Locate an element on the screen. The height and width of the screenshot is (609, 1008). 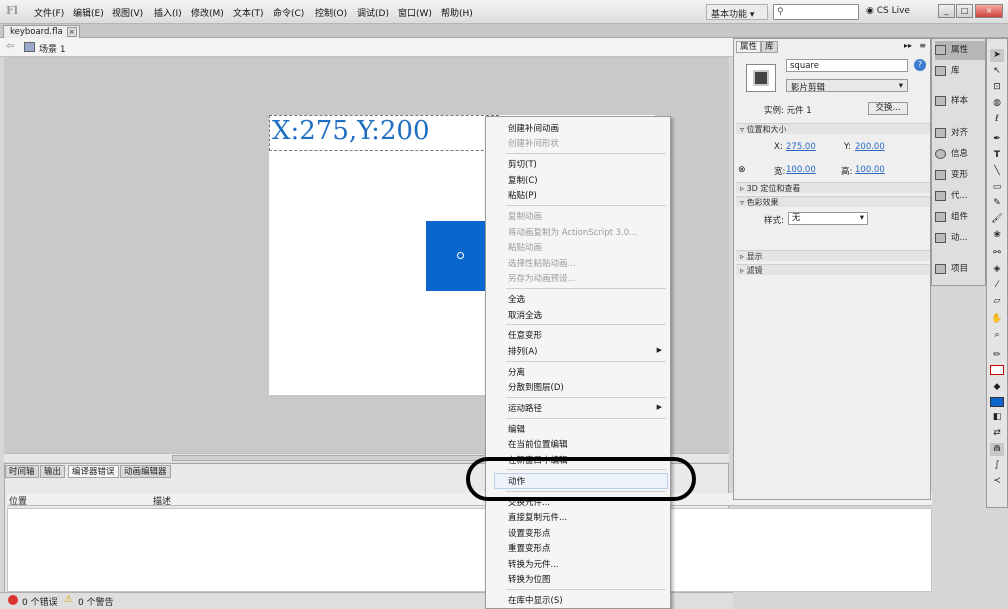
panel-swatches: 样本 is located at coordinates (960, 101).